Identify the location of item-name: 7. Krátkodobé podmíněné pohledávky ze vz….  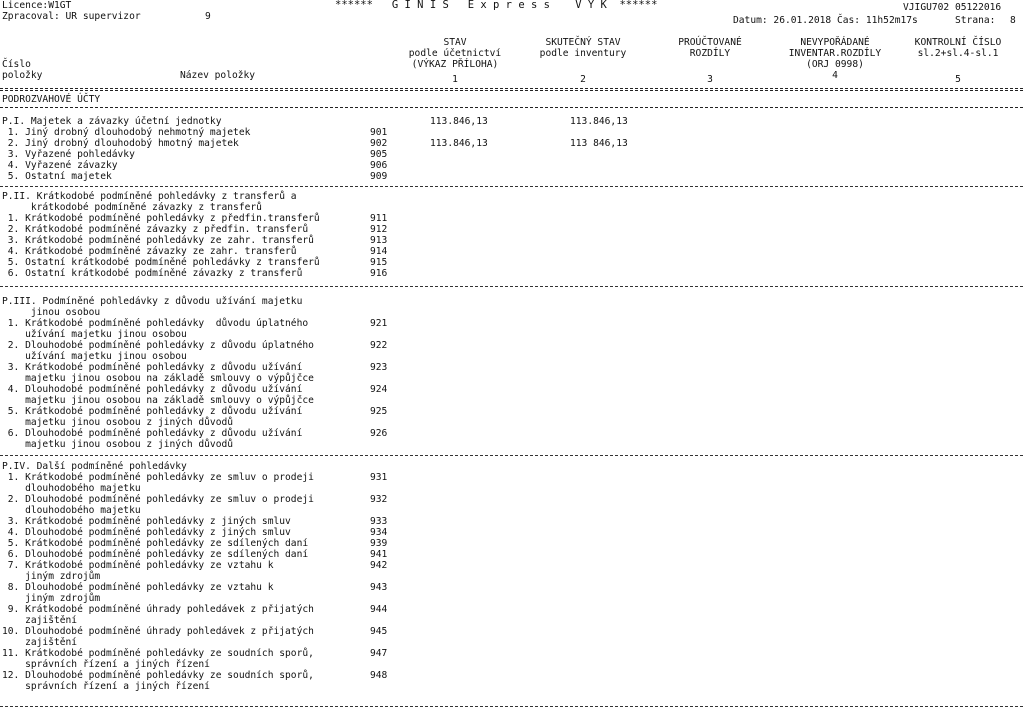
(140, 571).